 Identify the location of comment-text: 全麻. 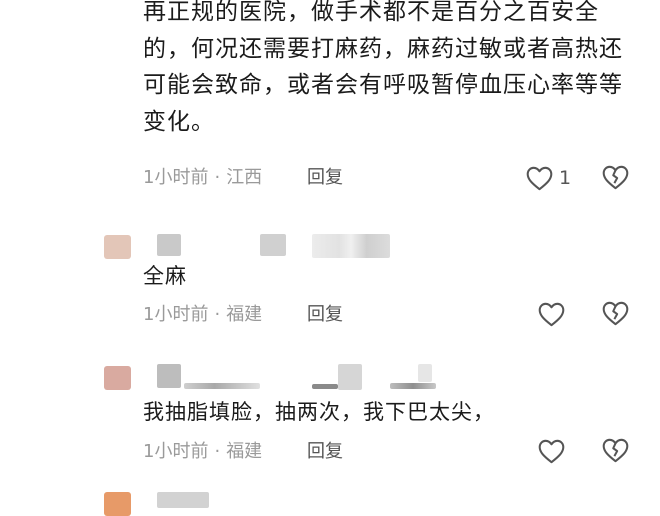
(165, 276).